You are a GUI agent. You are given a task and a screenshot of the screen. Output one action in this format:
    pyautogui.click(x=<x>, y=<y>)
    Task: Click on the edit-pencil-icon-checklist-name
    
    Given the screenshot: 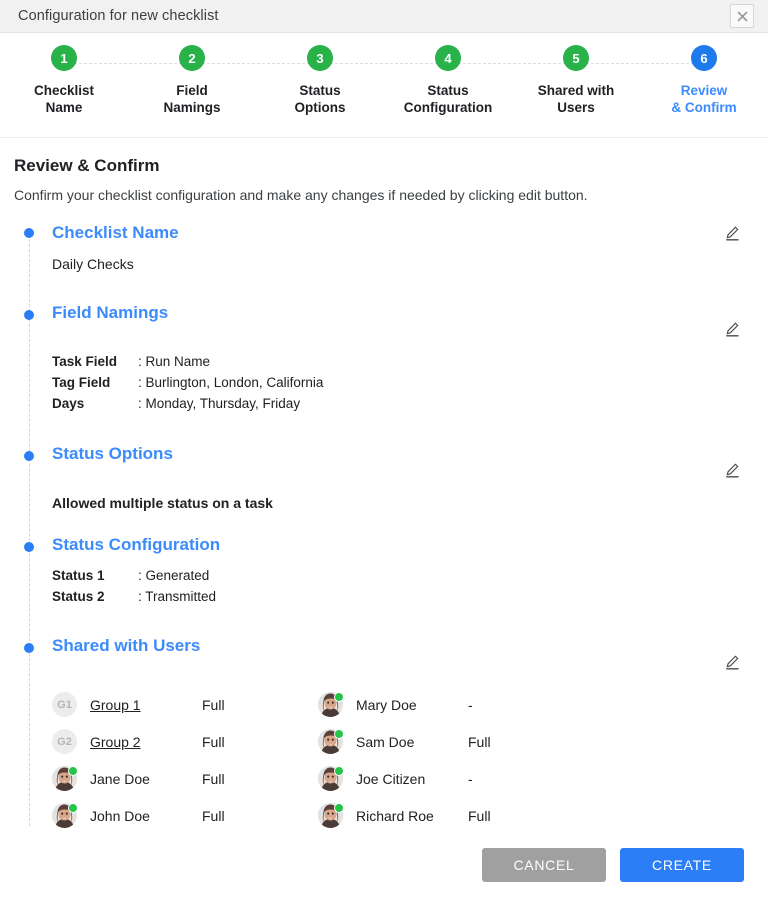 What is the action you would take?
    pyautogui.click(x=732, y=233)
    